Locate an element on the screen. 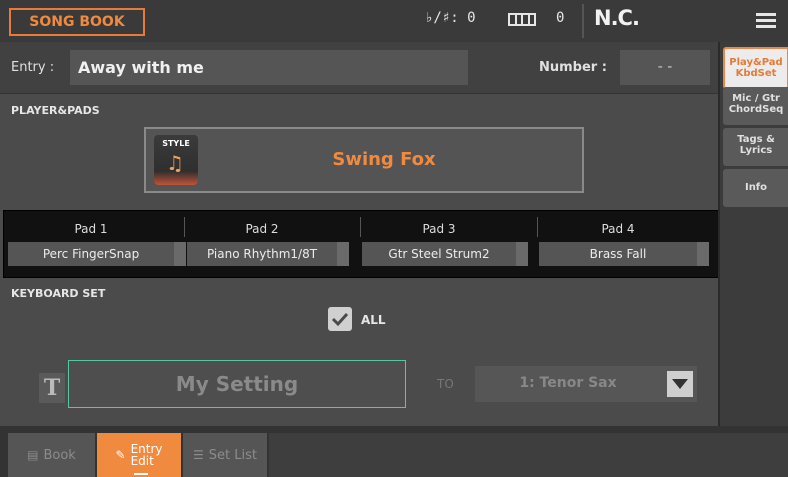 Image resolution: width=788 pixels, height=477 pixels. pad-label: Pad 2 is located at coordinates (262, 229).